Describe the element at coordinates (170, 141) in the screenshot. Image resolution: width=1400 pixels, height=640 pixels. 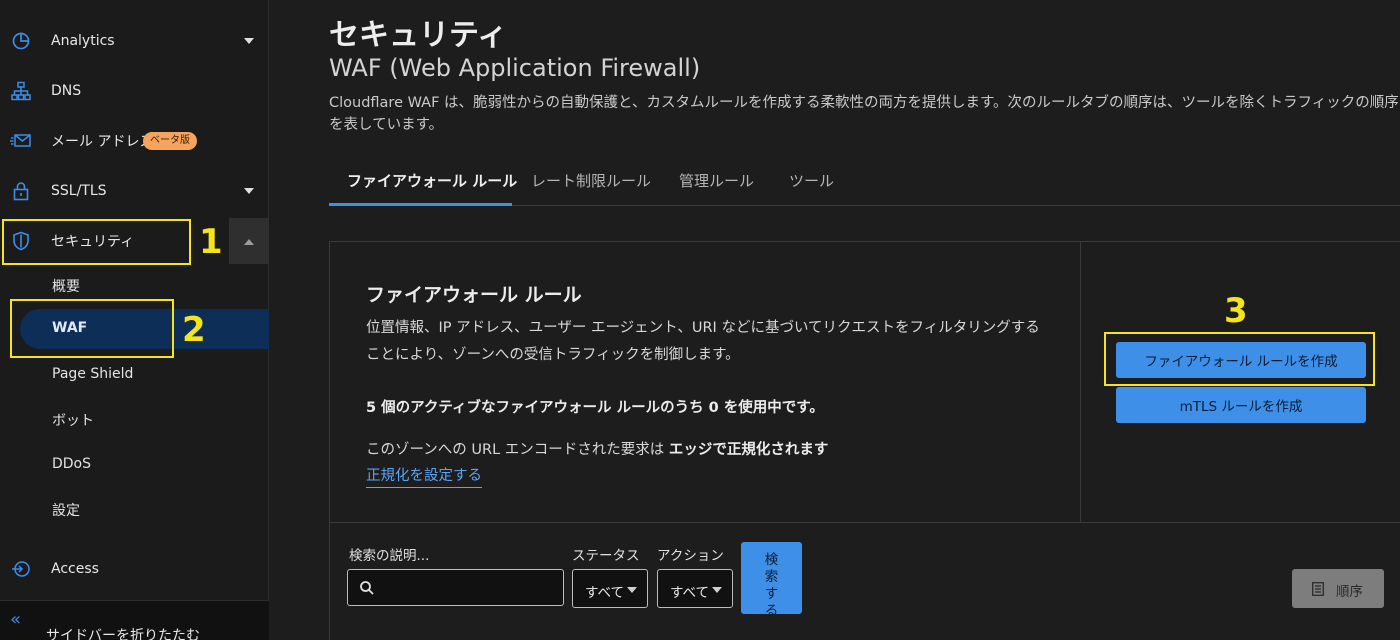
I see `beta-badge: ベータ版` at that location.